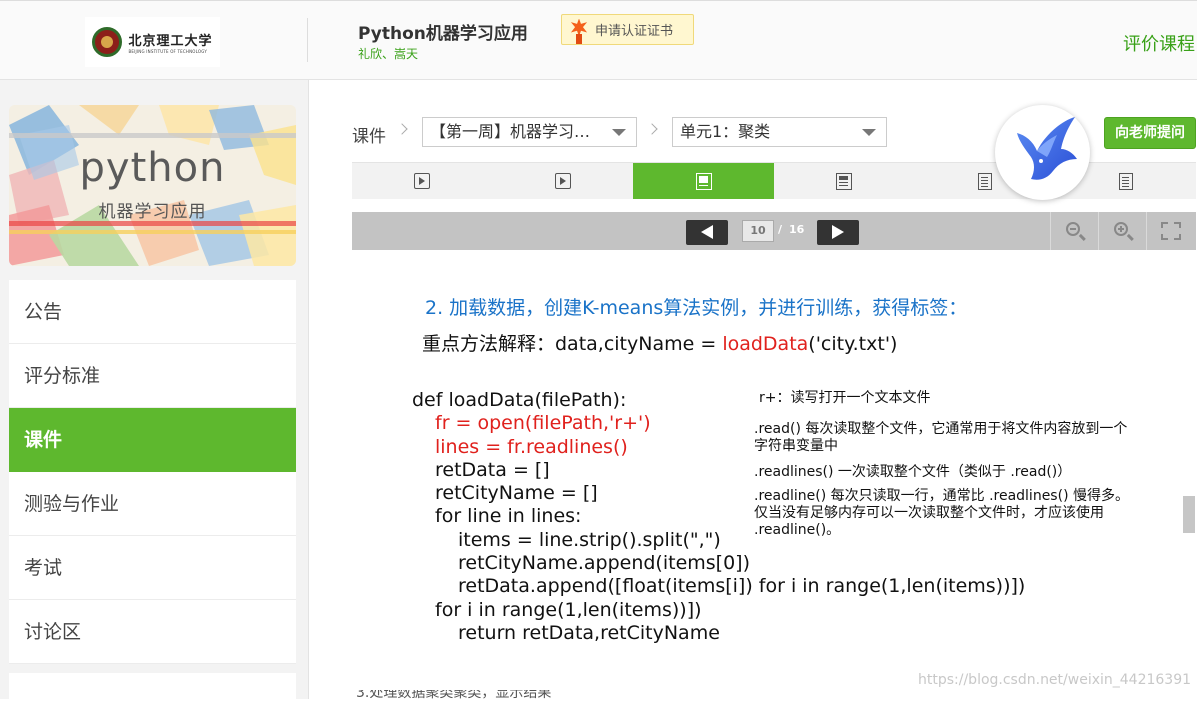 The height and width of the screenshot is (703, 1197). What do you see at coordinates (845, 398) in the screenshot?
I see `note-rplus: r+：读写打开一个文本文件` at bounding box center [845, 398].